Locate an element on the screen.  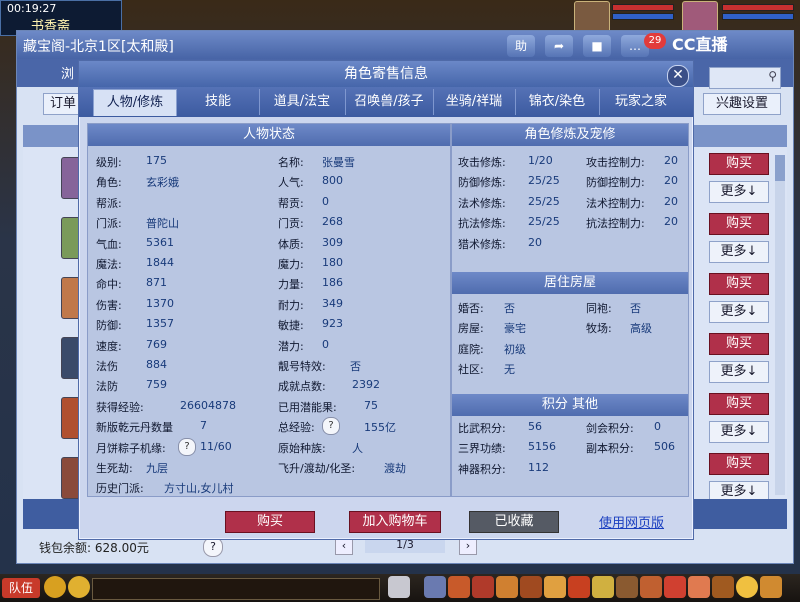
stop-icon: ■ is located at coordinates (597, 46).